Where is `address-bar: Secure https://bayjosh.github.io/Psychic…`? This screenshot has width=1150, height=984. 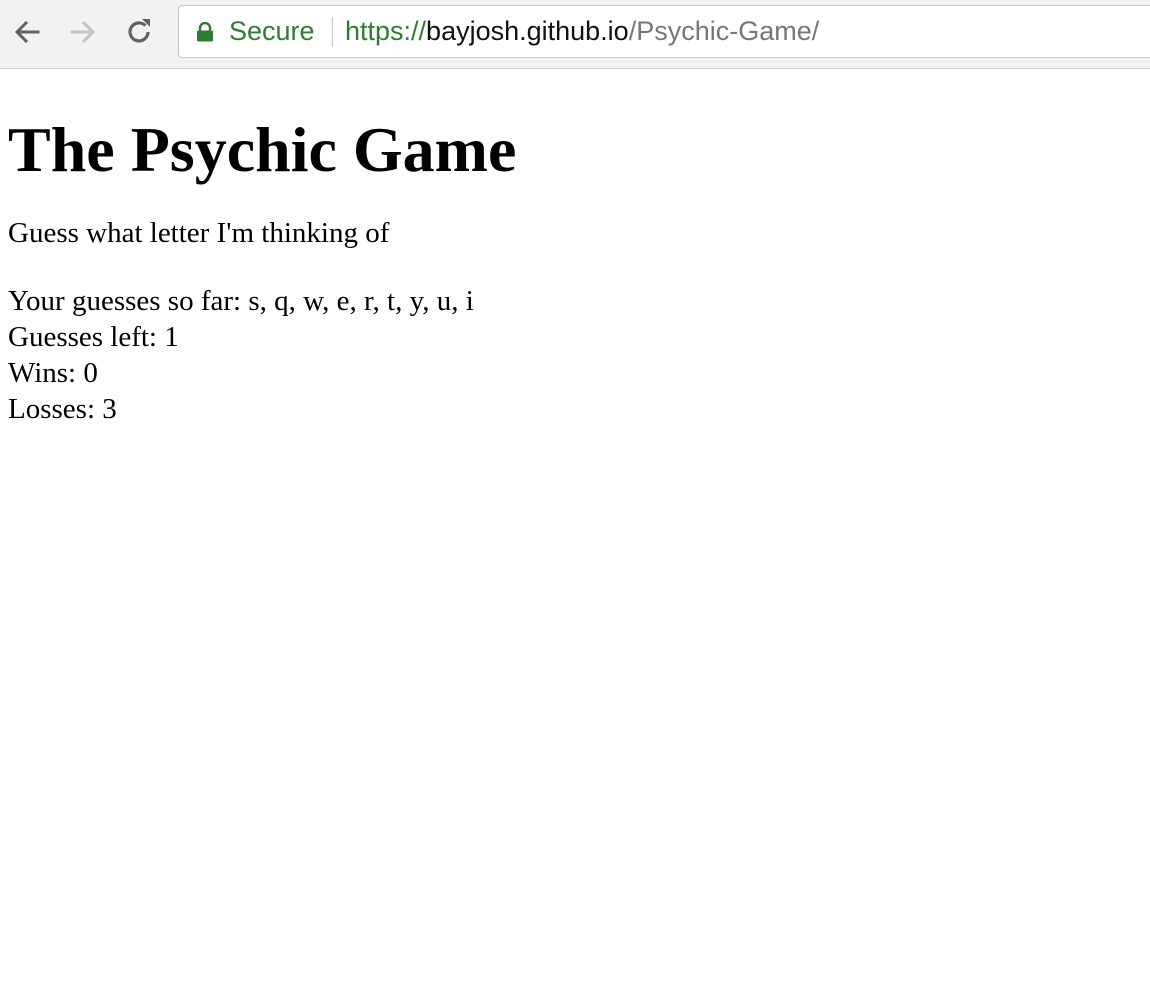
address-bar: Secure https://bayjosh.github.io/Psychic… is located at coordinates (664, 31).